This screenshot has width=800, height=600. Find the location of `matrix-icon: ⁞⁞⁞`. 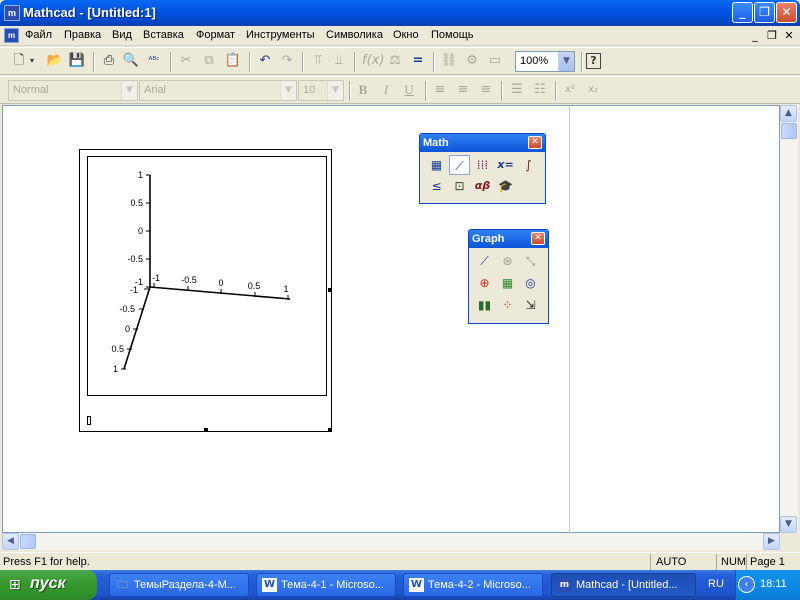

matrix-icon: ⁞⁞⁞ is located at coordinates (482, 165).